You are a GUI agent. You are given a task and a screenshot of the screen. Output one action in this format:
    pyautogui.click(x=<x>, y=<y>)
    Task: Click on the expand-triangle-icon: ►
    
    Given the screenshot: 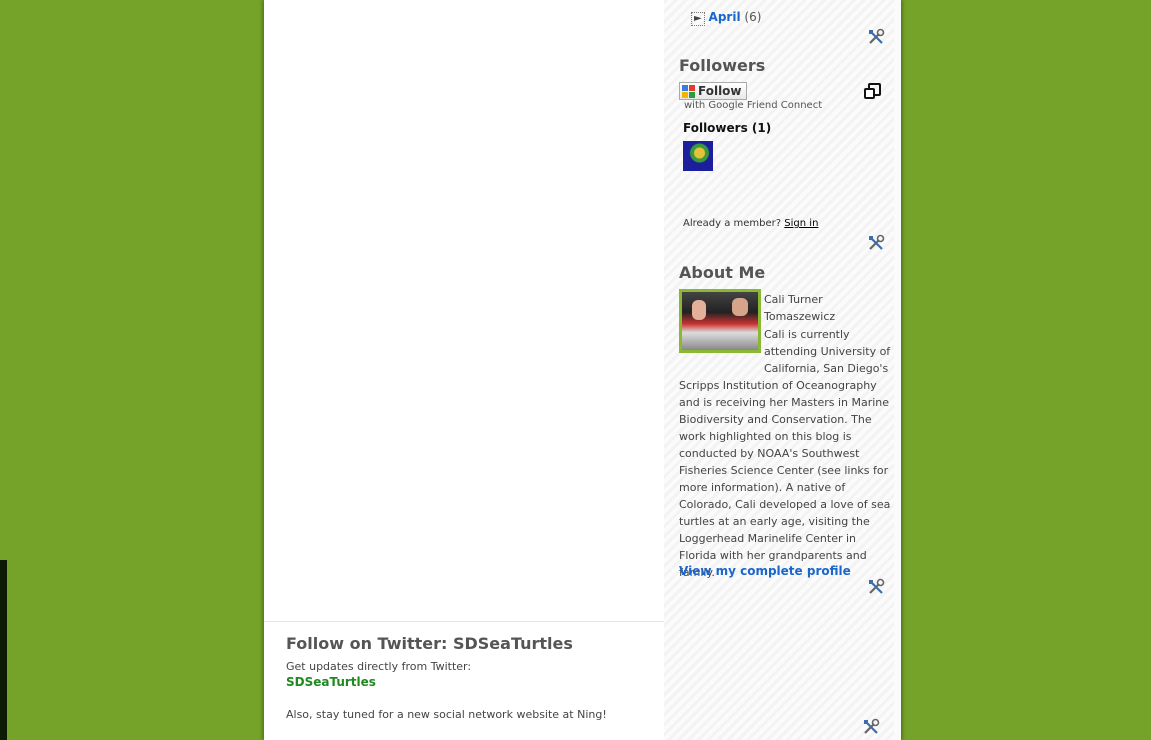 What is the action you would take?
    pyautogui.click(x=698, y=19)
    